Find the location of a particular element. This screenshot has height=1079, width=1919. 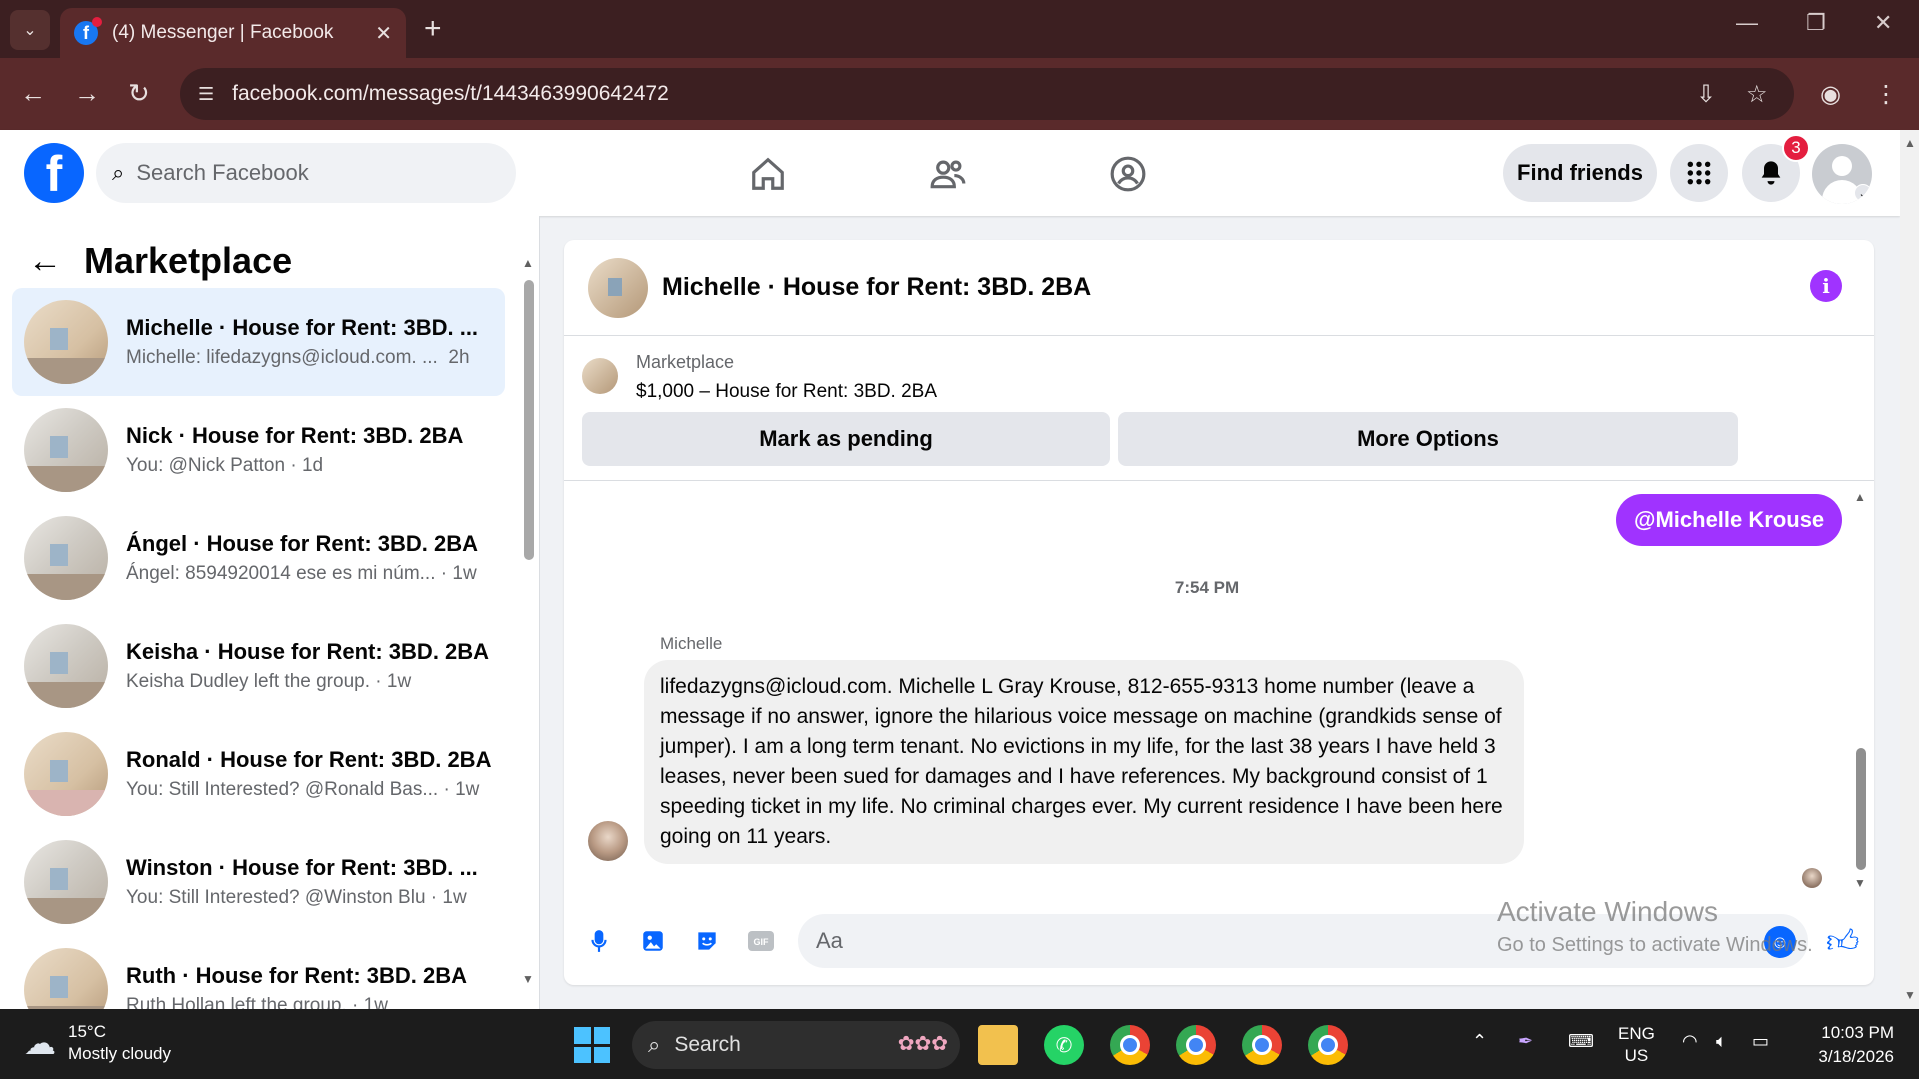

whatsapp-icon: ✆ is located at coordinates (1064, 1045).